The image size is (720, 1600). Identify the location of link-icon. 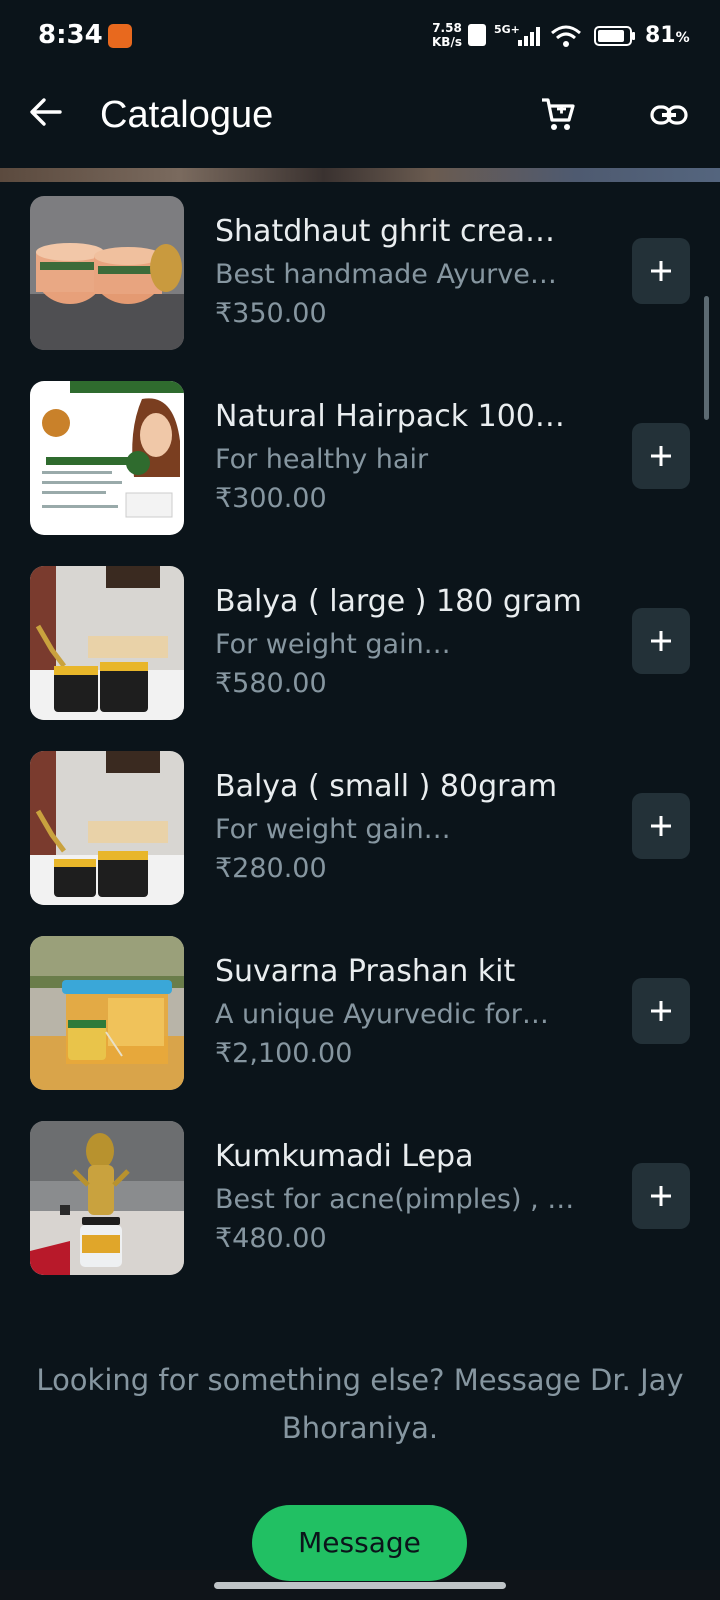
(669, 115).